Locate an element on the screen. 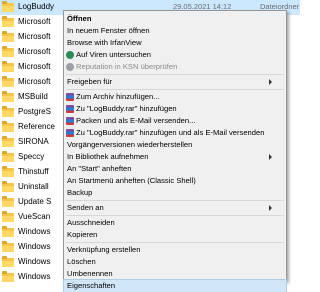  menu-item-cut: Ausschneiden is located at coordinates (175, 223).